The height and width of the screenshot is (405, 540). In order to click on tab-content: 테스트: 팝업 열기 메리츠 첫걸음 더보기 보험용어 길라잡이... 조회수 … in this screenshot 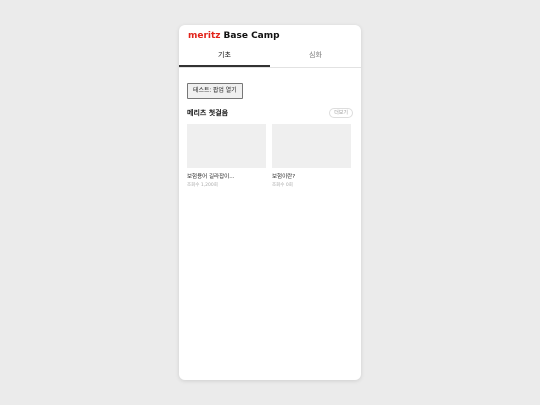, I will do `click(270, 128)`.